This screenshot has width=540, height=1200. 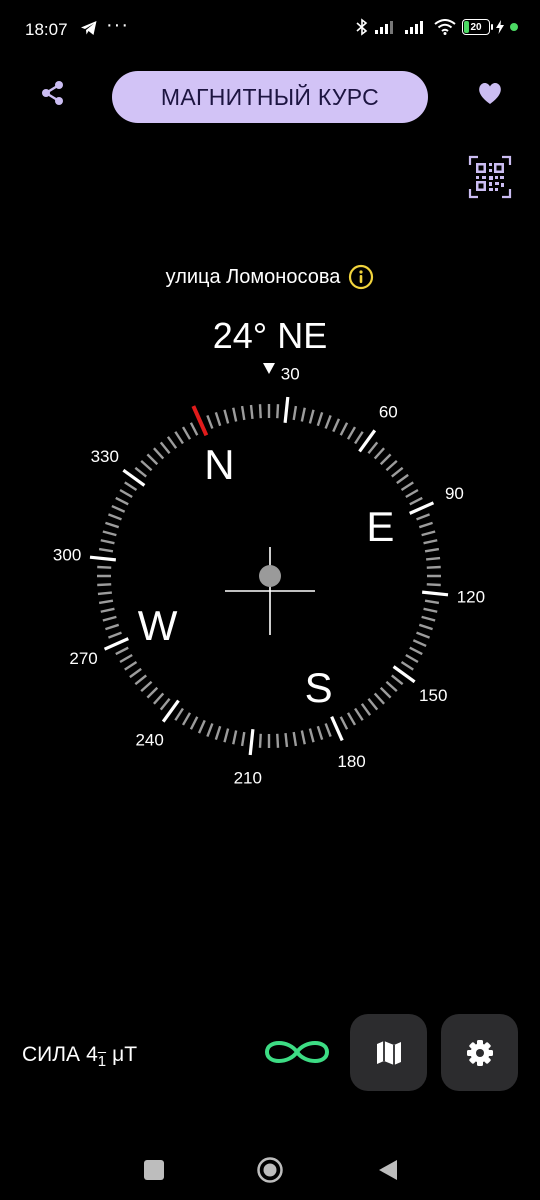 What do you see at coordinates (270, 1170) in the screenshot?
I see `home-button` at bounding box center [270, 1170].